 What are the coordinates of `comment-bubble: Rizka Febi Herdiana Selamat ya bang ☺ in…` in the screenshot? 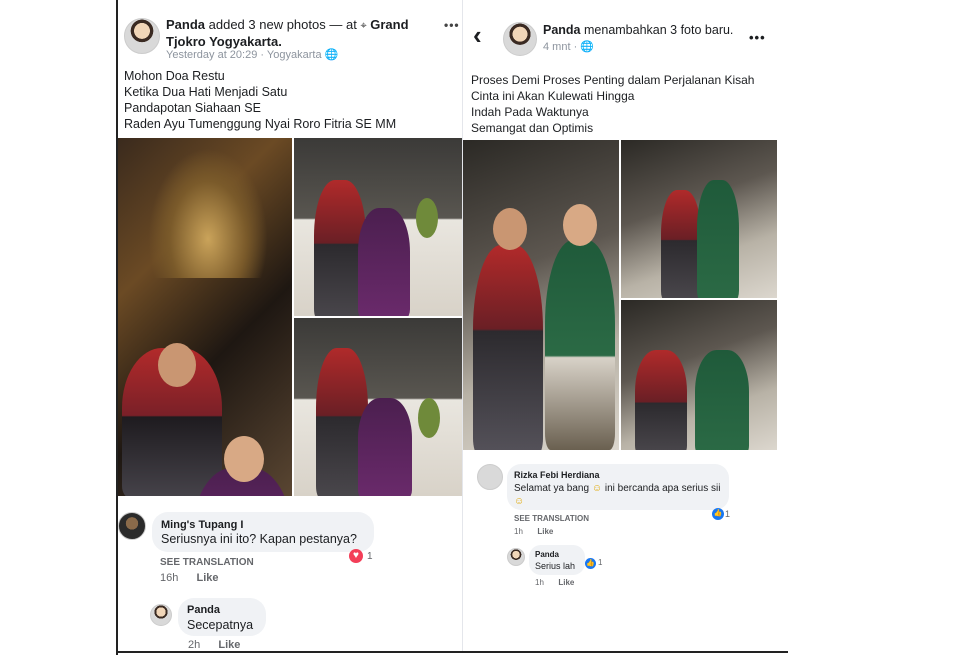 It's located at (618, 487).